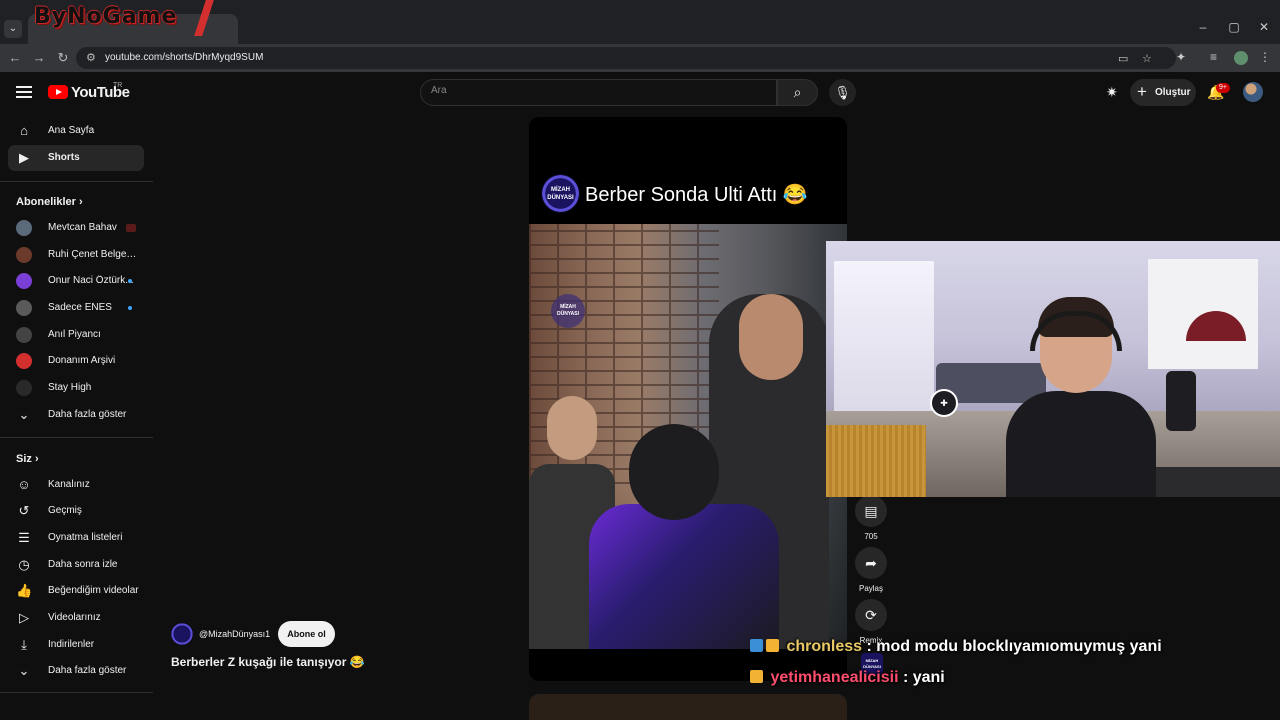 This screenshot has height=720, width=1280. Describe the element at coordinates (76, 308) in the screenshot. I see `sidebar-item-subscription: Sadece ENES` at that location.